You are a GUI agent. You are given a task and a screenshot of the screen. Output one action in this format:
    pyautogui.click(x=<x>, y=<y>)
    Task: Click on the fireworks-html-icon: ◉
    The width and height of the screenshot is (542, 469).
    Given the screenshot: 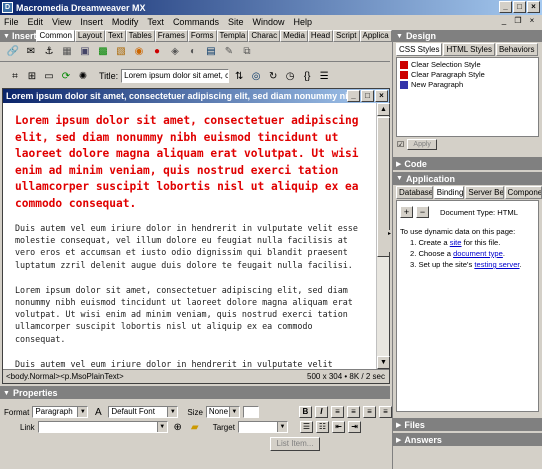 What is the action you would take?
    pyautogui.click(x=139, y=52)
    